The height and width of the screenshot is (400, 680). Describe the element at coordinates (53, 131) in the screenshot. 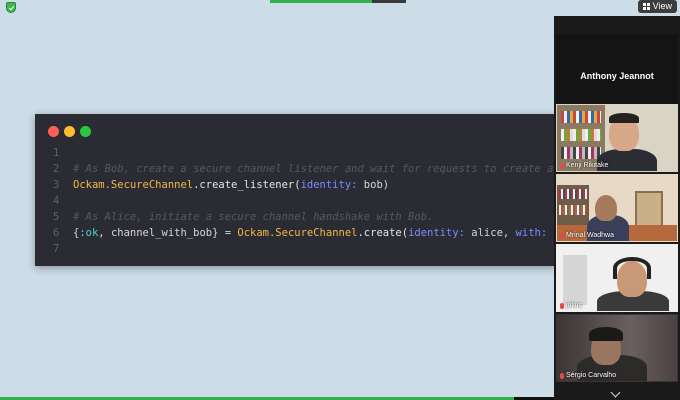

I see `close-dot-icon` at that location.